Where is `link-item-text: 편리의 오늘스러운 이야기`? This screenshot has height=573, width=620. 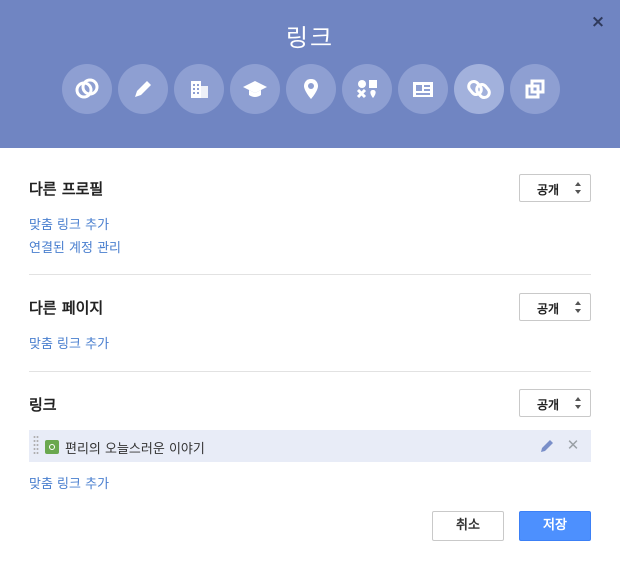 link-item-text: 편리의 오늘스러운 이야기 is located at coordinates (135, 447).